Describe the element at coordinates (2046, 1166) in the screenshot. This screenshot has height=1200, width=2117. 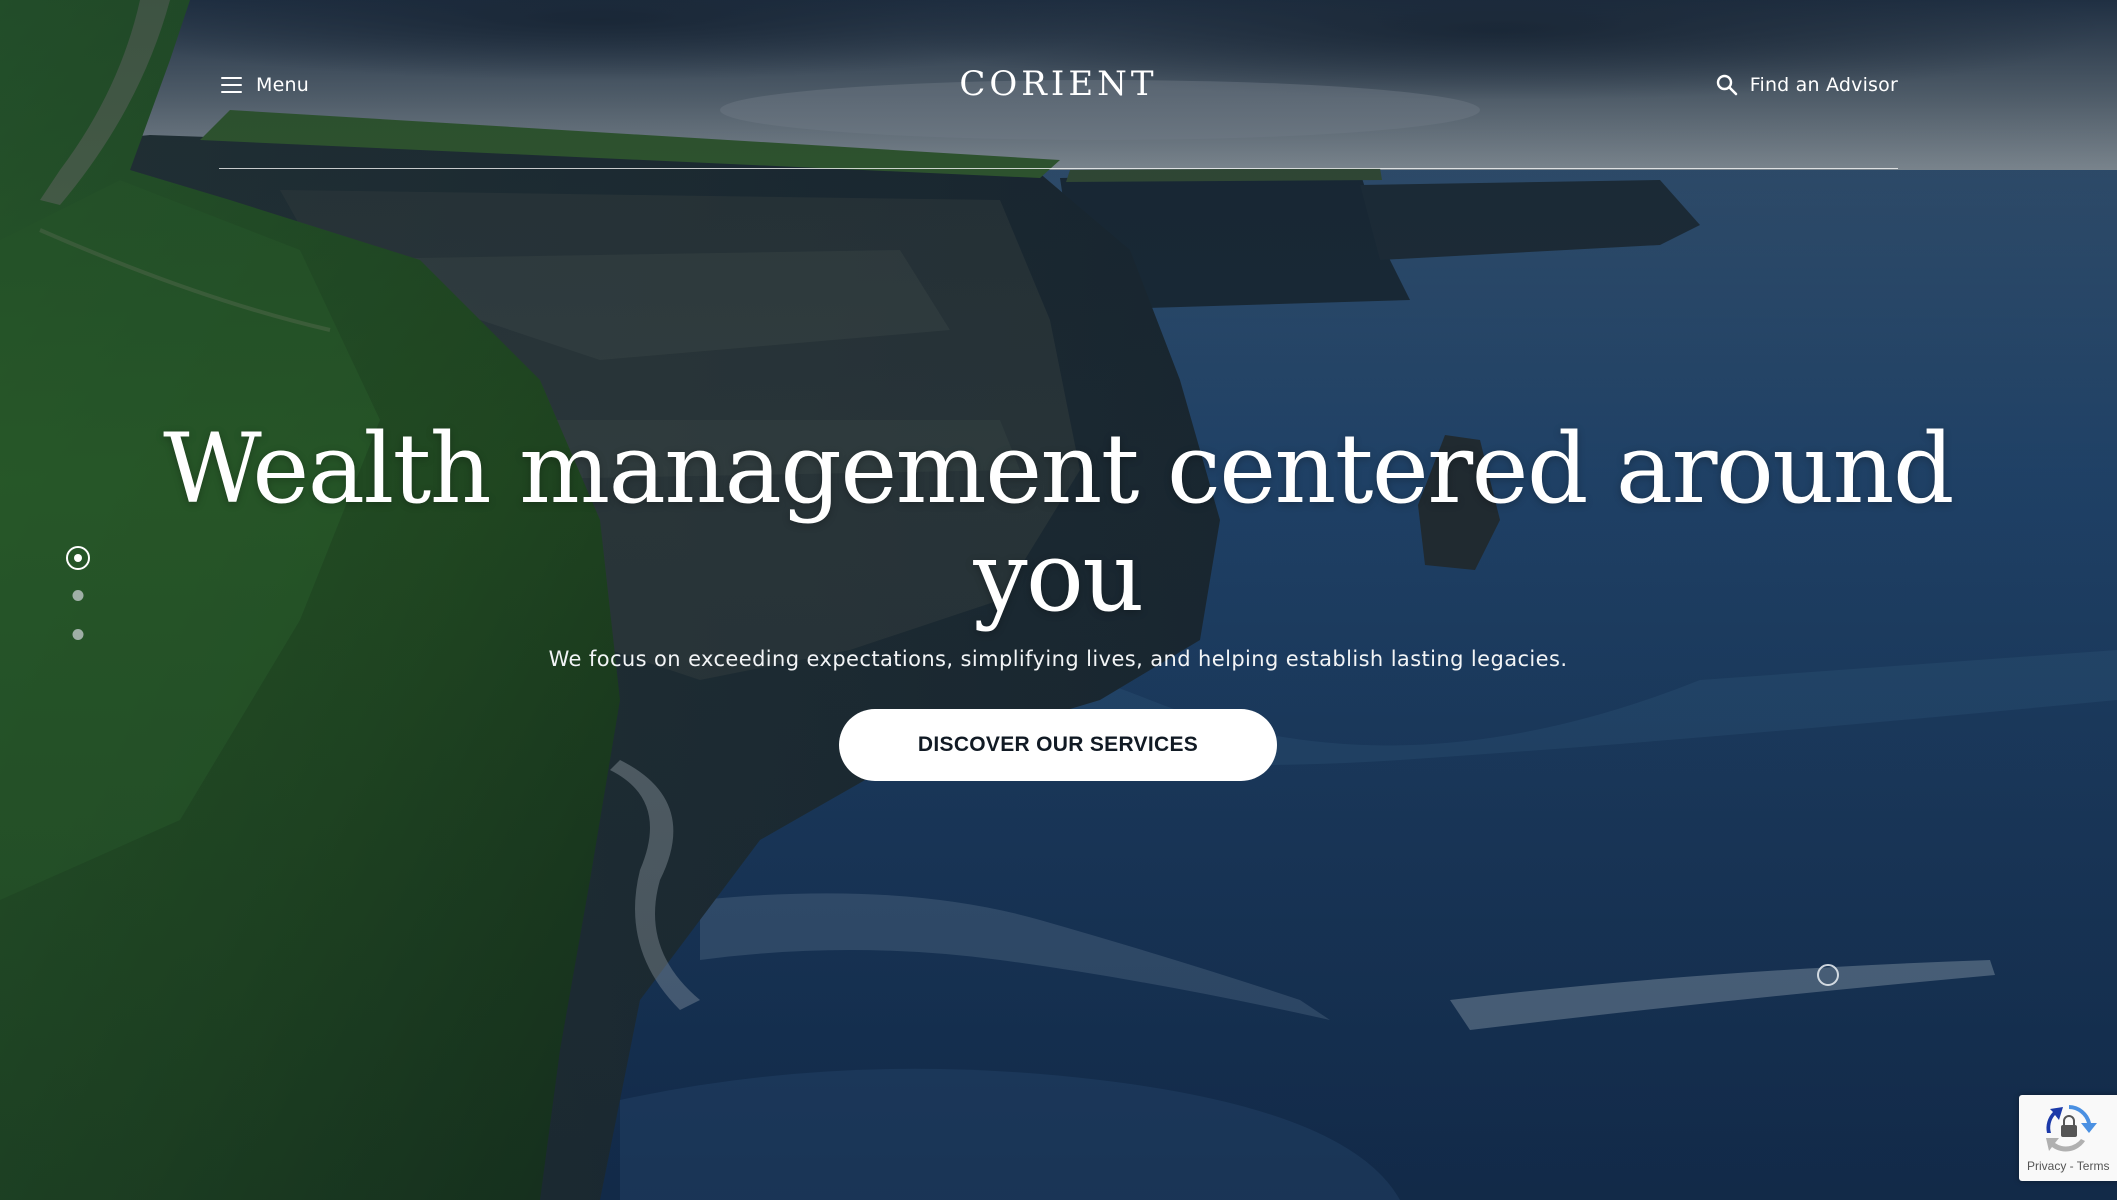
I see `recaptcha-privacy-link: Privacy` at that location.